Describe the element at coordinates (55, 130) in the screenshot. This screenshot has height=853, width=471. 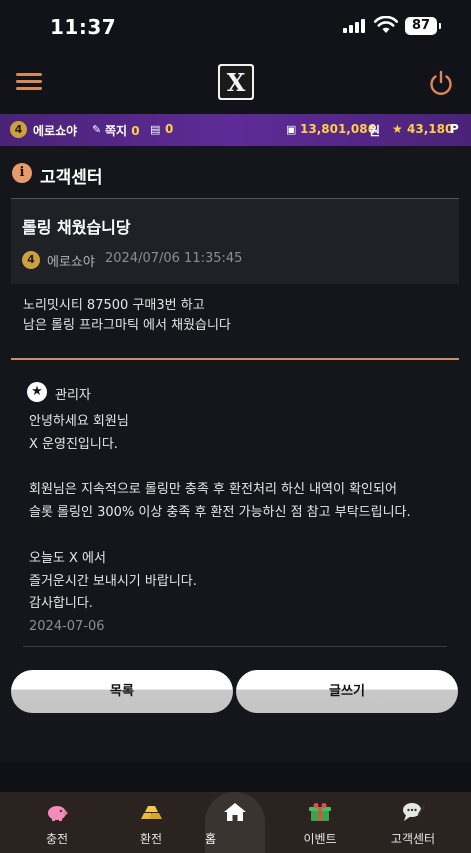
I see `username: 에로쇼야` at that location.